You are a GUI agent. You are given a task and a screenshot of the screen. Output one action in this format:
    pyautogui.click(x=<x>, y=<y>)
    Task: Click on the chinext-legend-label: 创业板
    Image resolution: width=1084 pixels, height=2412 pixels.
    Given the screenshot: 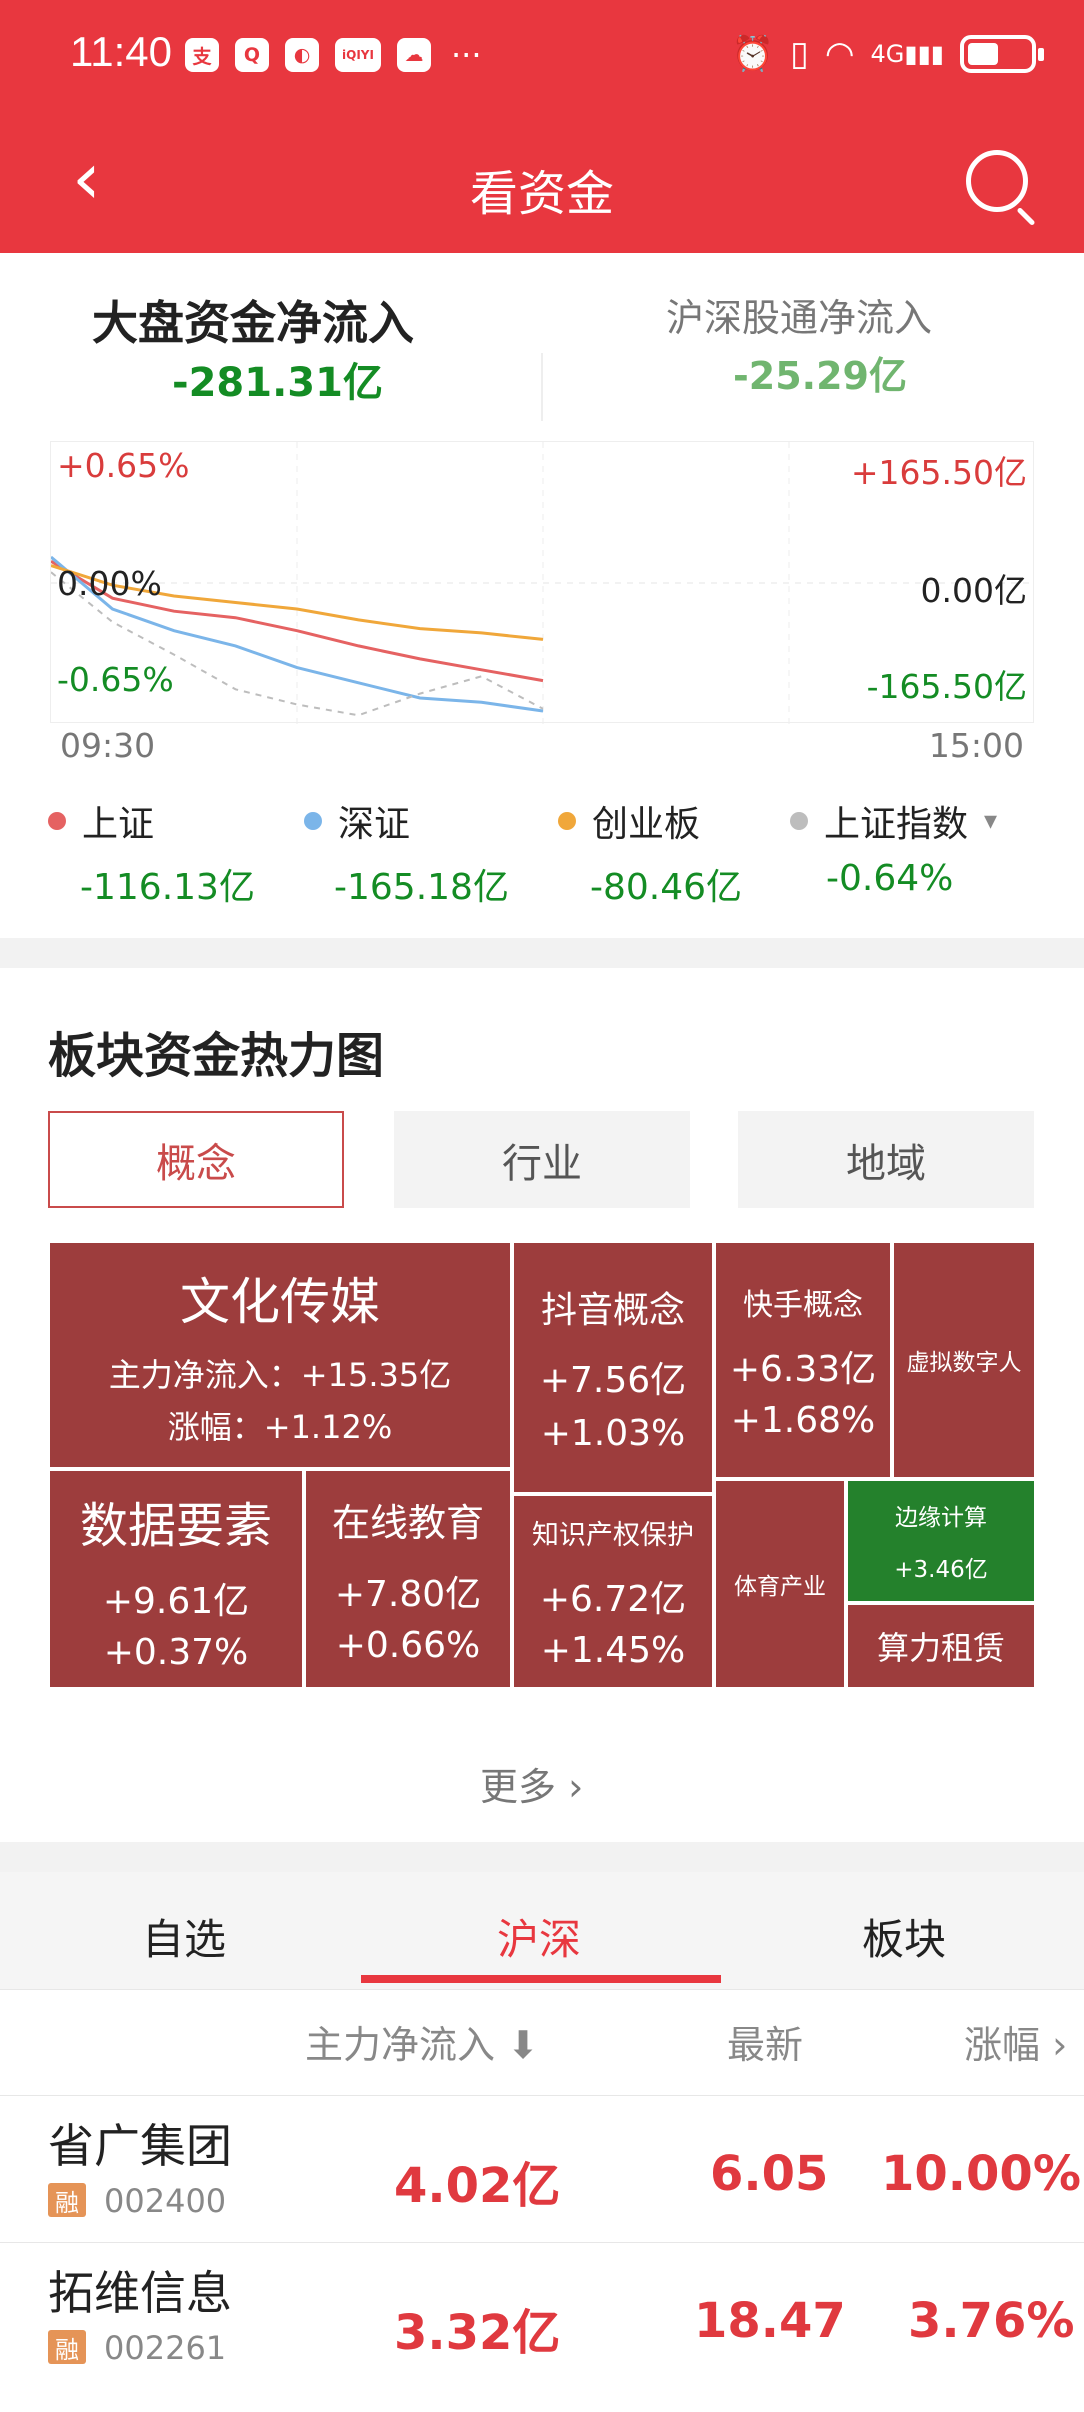 What is the action you would take?
    pyautogui.click(x=646, y=824)
    